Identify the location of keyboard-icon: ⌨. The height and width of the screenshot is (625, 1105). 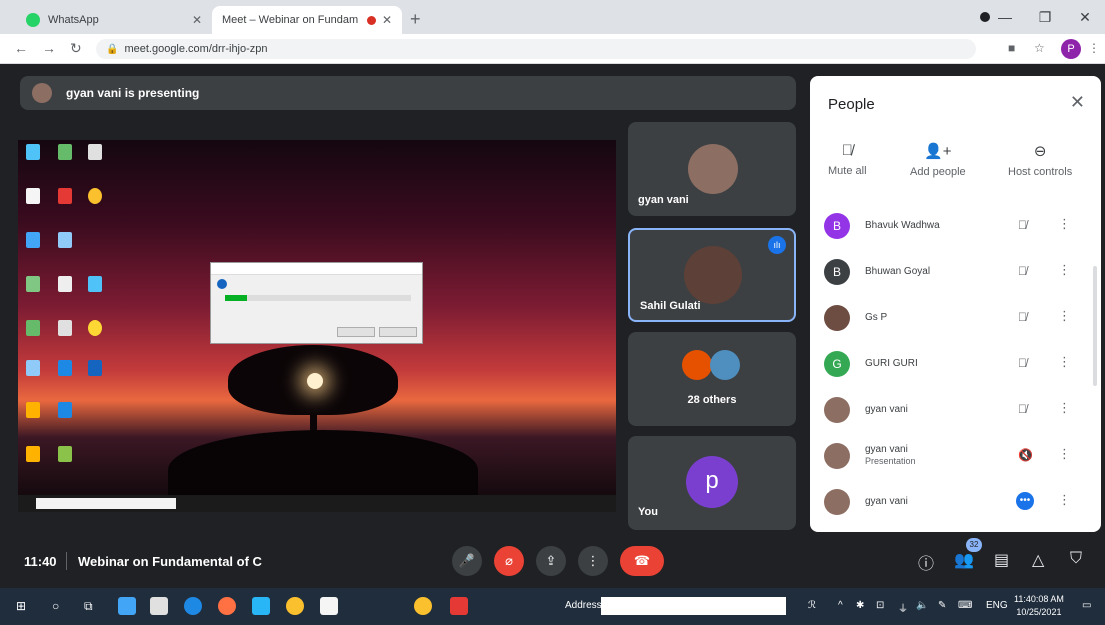
(965, 605).